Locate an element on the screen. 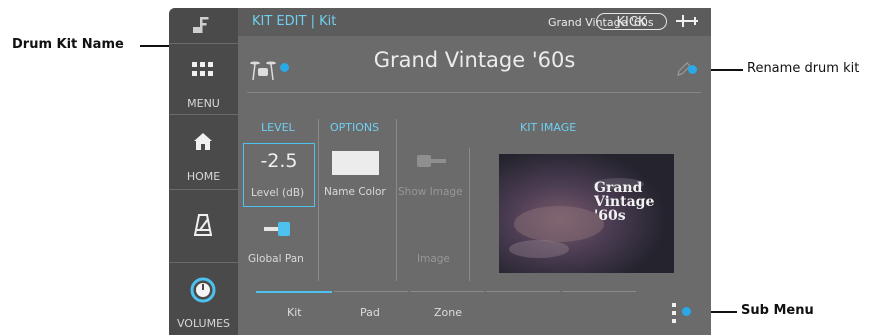  kit-image-text: Grand Vintage '60s is located at coordinates (624, 202).